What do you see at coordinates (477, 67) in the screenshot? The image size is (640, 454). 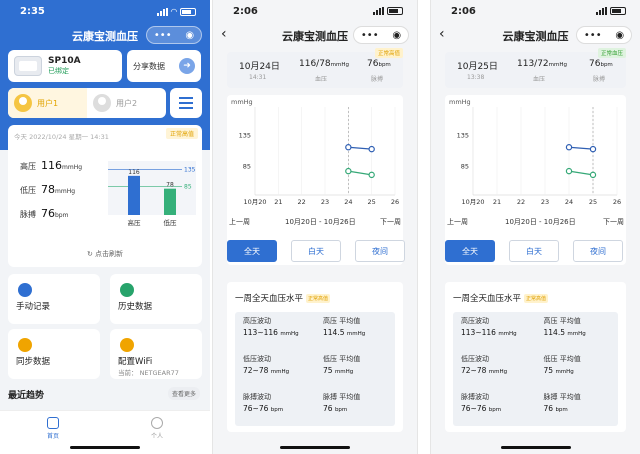 I see `reading-date: 10月25日` at bounding box center [477, 67].